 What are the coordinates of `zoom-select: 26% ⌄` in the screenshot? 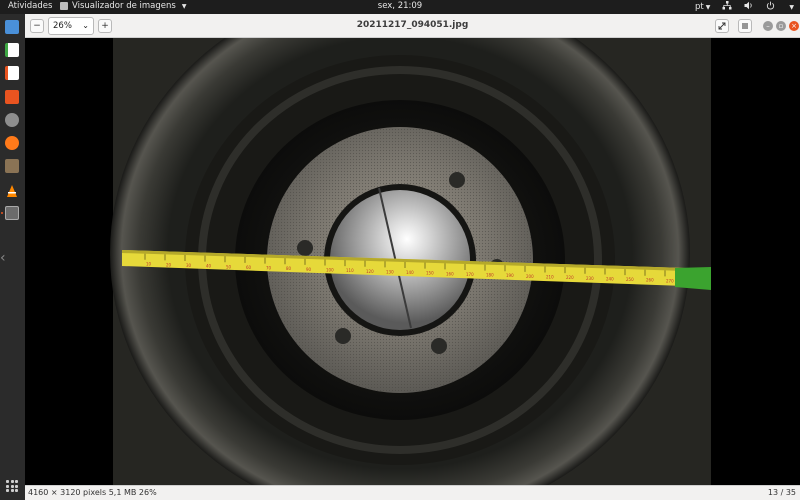 It's located at (71, 26).